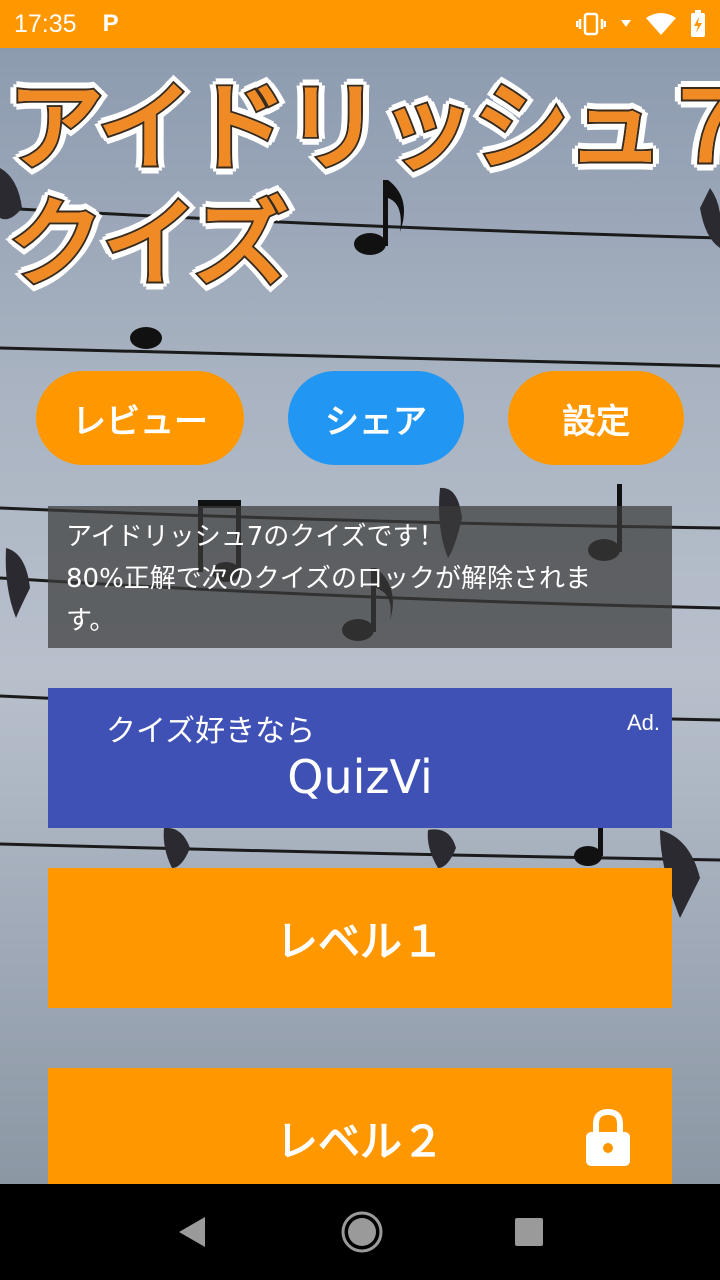 Image resolution: width=720 pixels, height=1280 pixels. Describe the element at coordinates (255, 537) in the screenshot. I see `description-line-1: アイドリッシュ7のクイズです！` at that location.